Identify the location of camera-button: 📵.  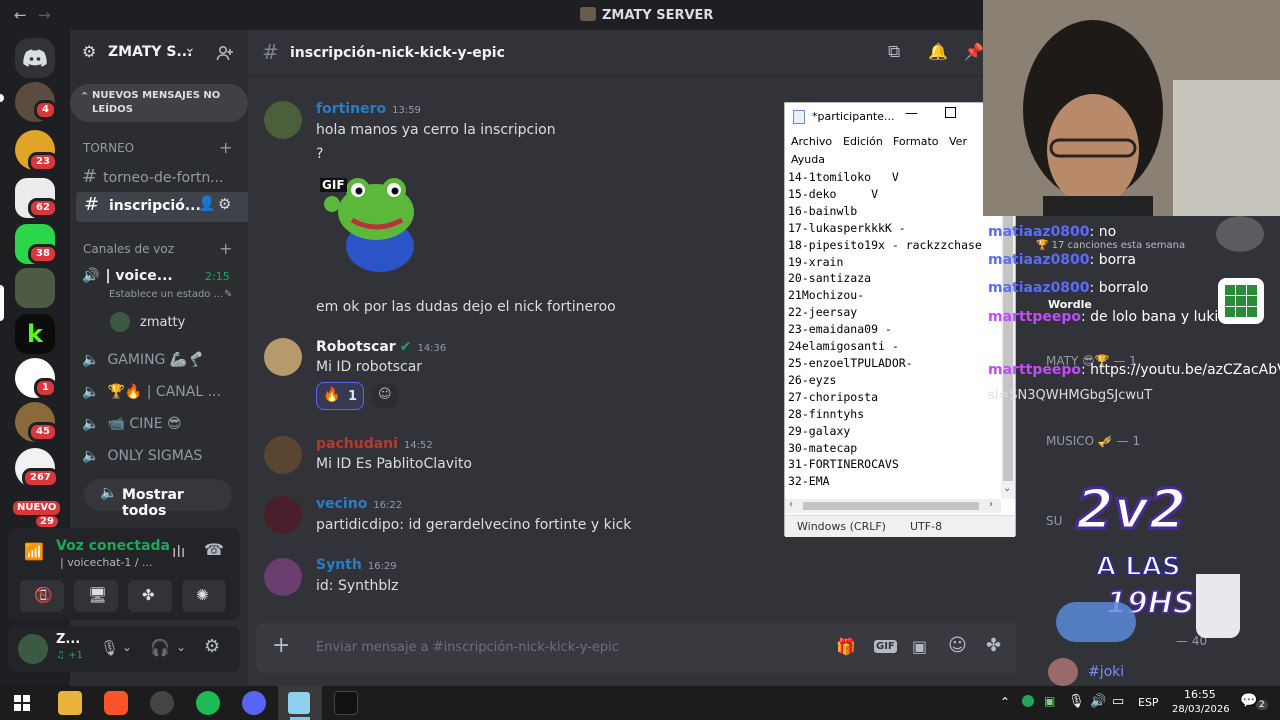
(42, 596).